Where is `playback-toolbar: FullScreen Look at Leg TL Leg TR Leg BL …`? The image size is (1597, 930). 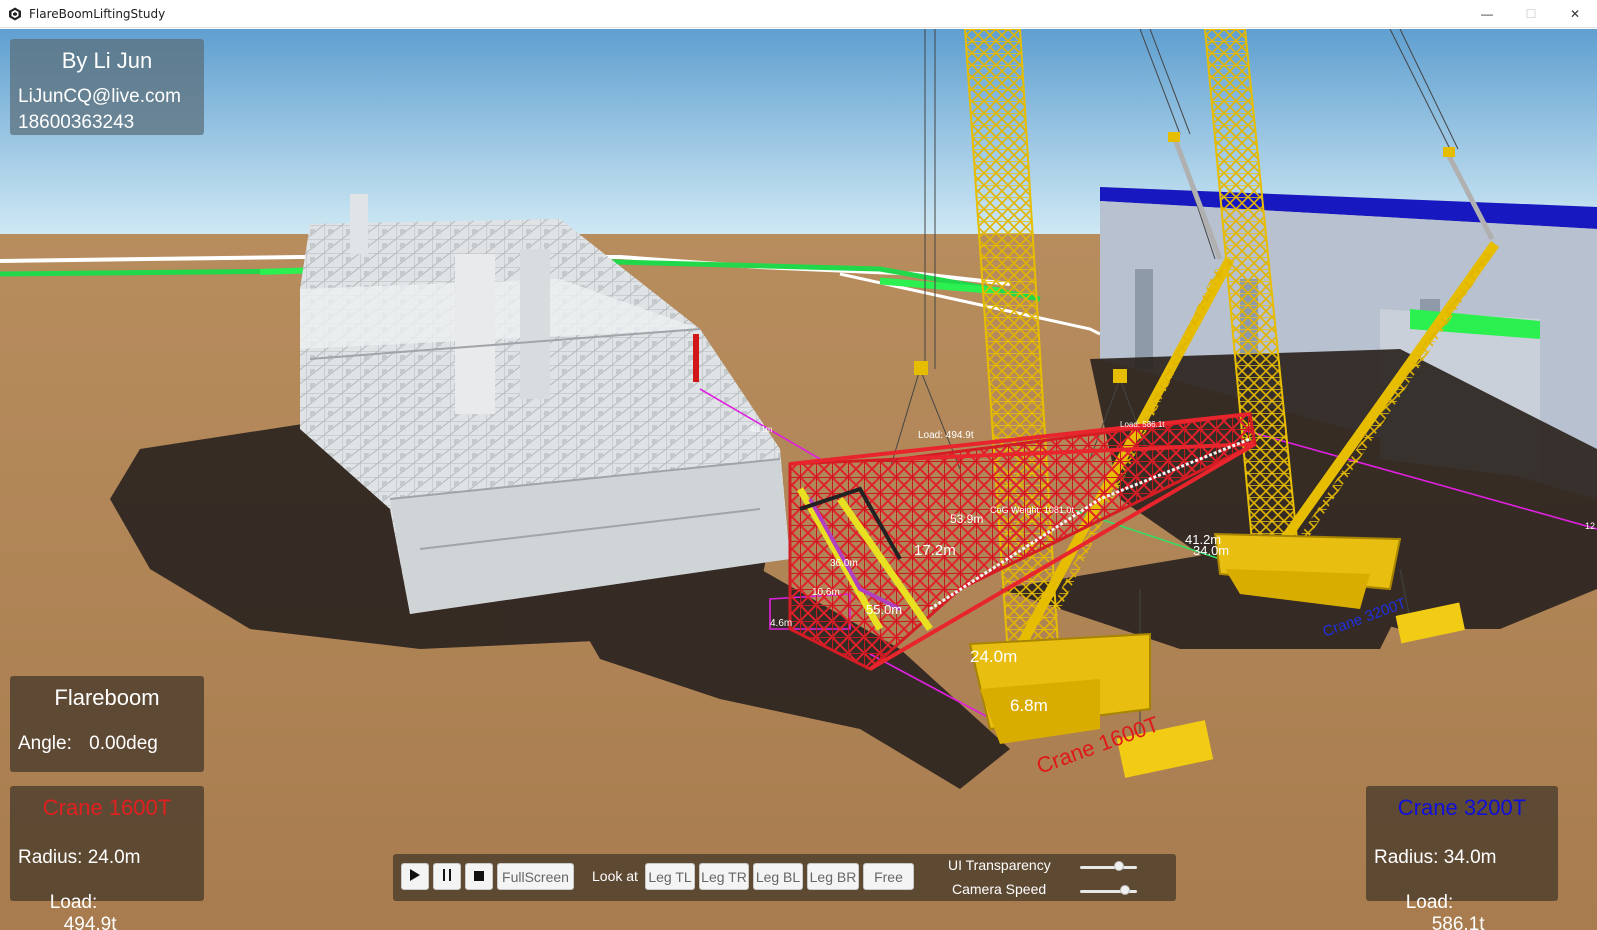
playback-toolbar: FullScreen Look at Leg TL Leg TR Leg BL … is located at coordinates (784, 877).